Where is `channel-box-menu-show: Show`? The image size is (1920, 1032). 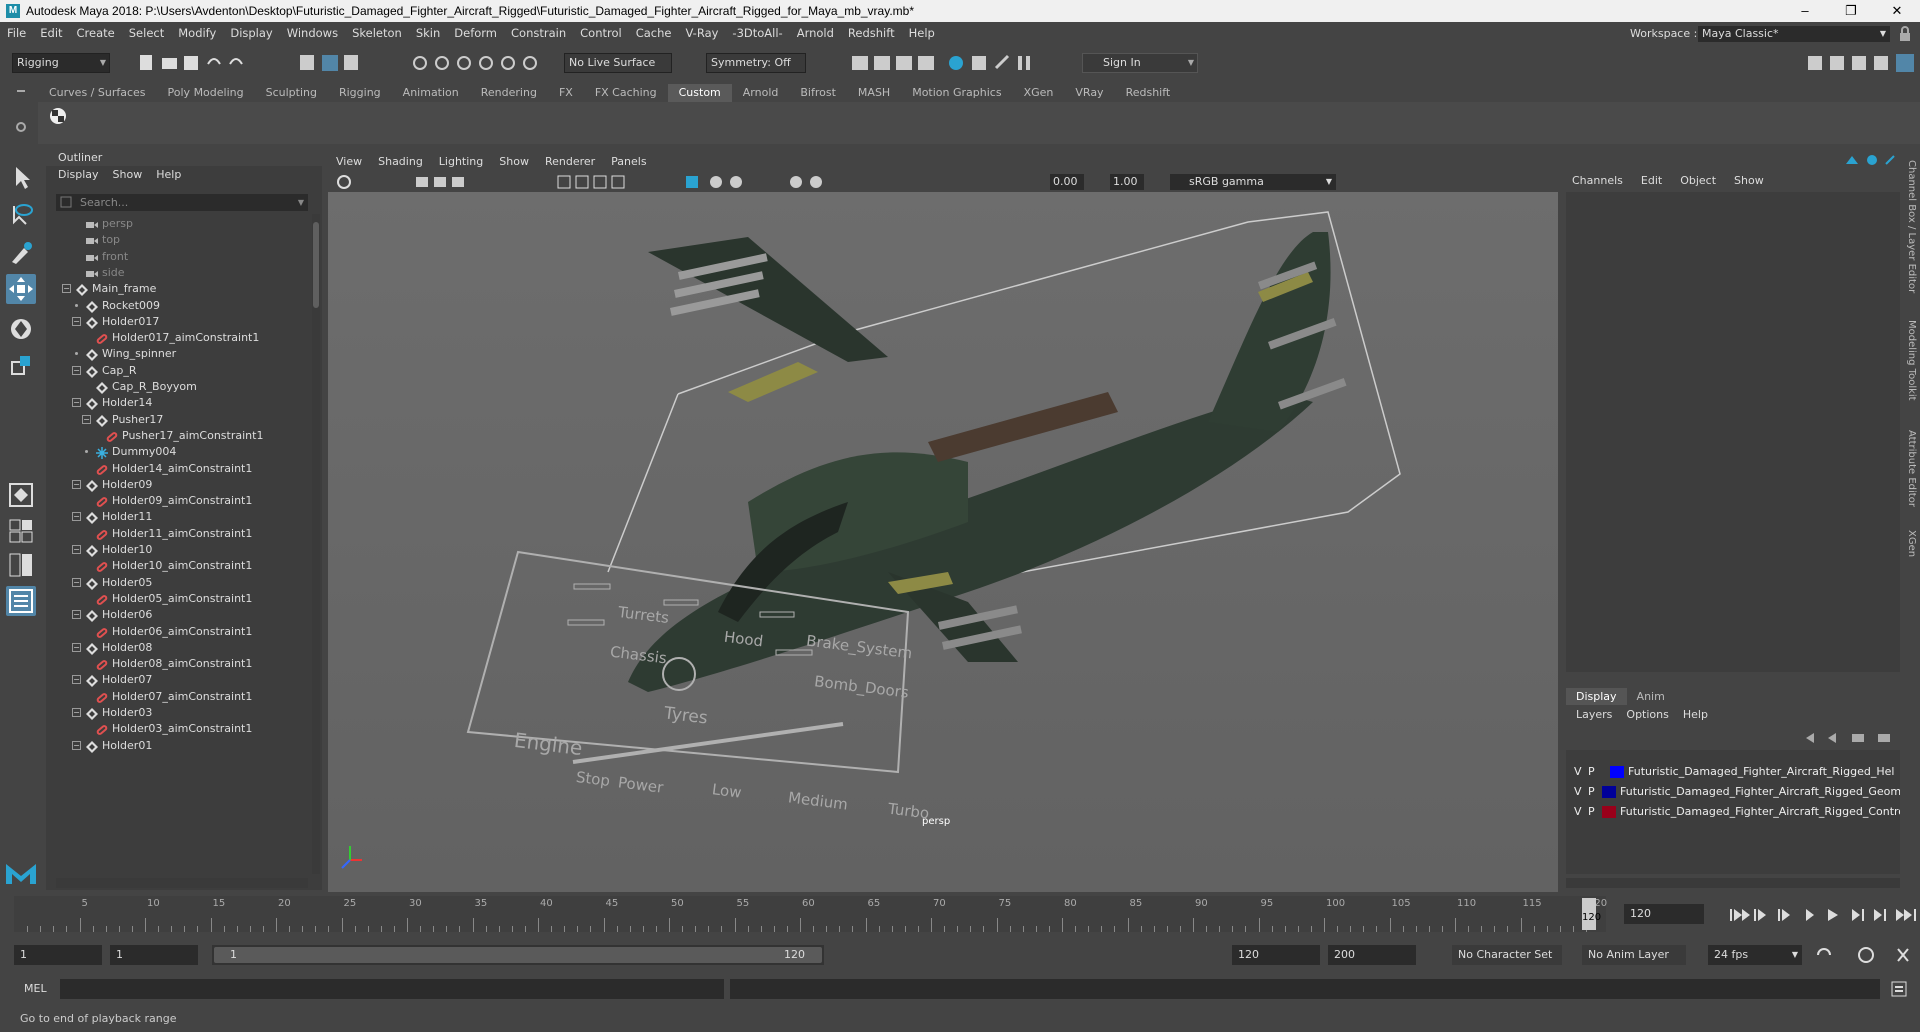
channel-box-menu-show: Show is located at coordinates (1749, 180).